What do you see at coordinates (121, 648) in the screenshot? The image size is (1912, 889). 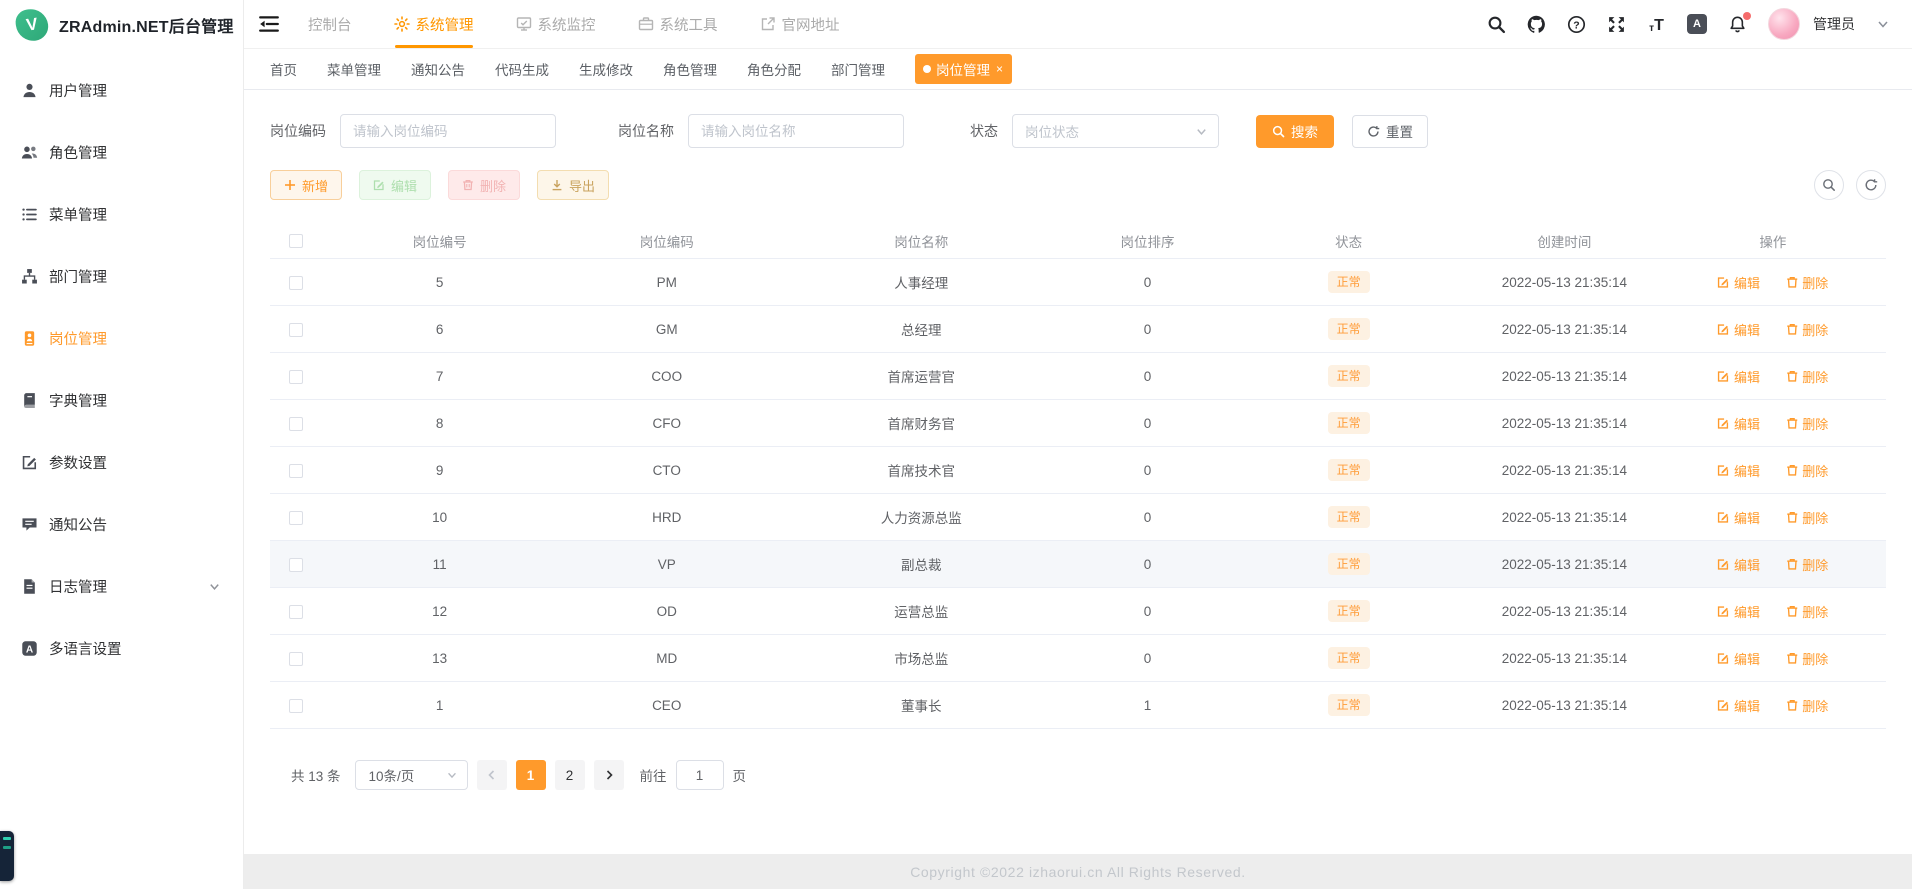 I see `sidebar-item-languages: A 多语言设置` at bounding box center [121, 648].